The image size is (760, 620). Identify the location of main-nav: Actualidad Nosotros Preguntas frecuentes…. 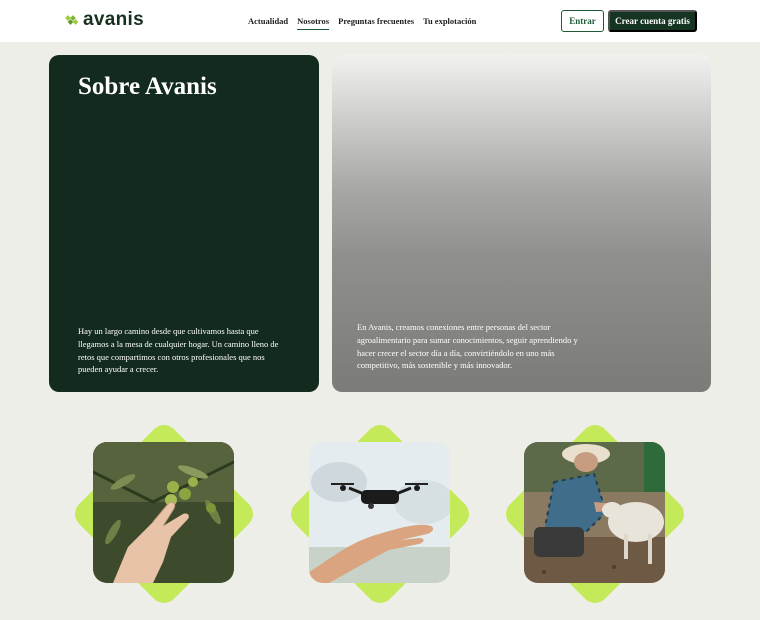
(366, 21).